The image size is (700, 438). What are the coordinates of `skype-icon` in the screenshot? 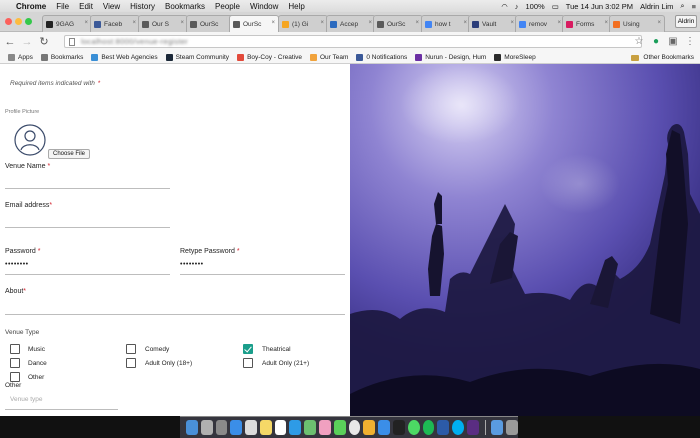 It's located at (458, 427).